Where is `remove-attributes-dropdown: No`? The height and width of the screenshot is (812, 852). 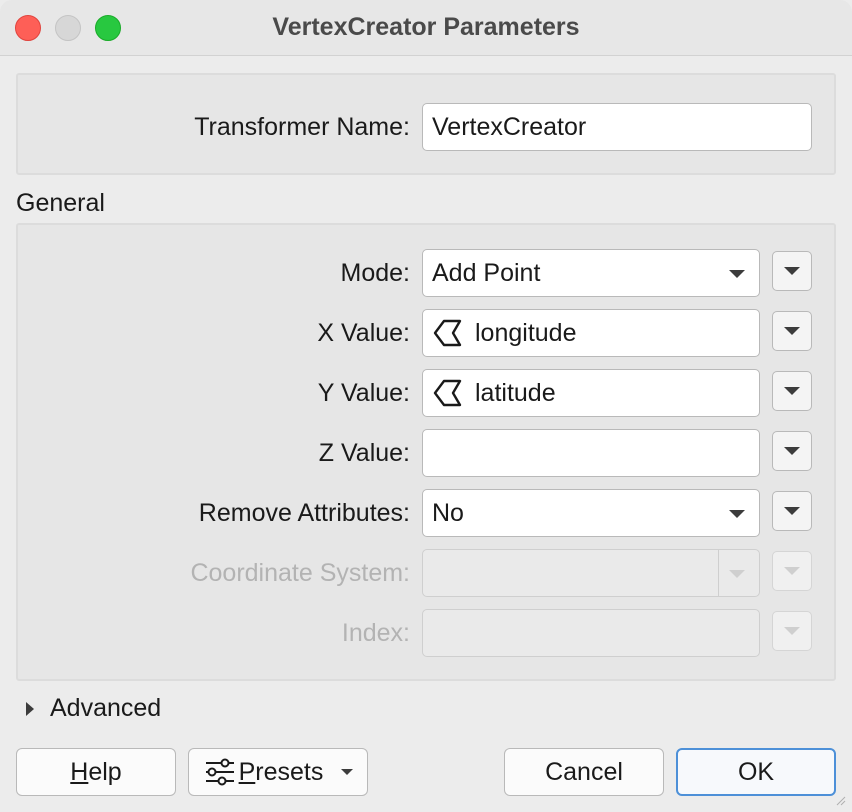 remove-attributes-dropdown: No is located at coordinates (591, 513).